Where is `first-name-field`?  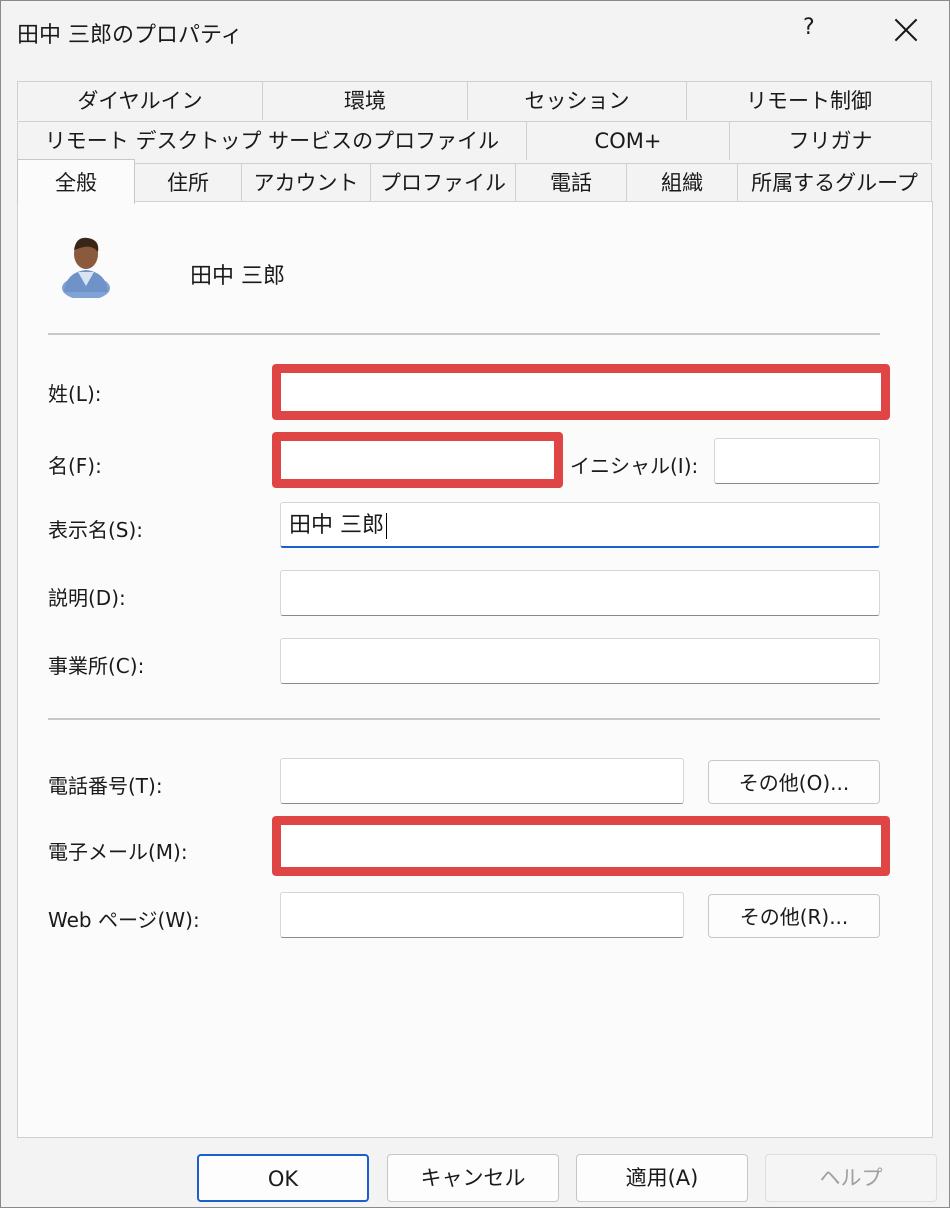 first-name-field is located at coordinates (417, 460).